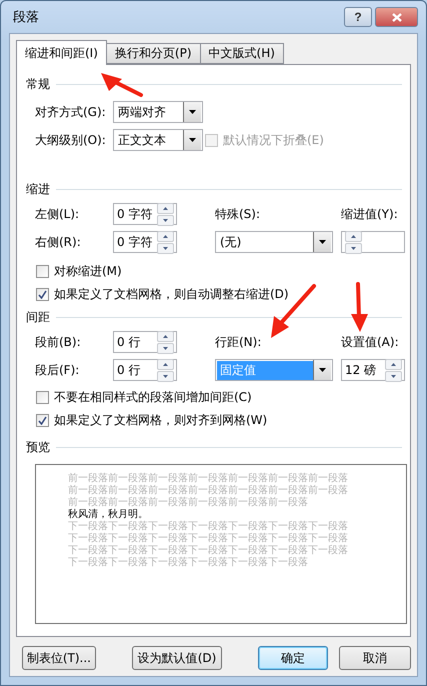 Image resolution: width=427 pixels, height=686 pixels. Describe the element at coordinates (61, 52) in the screenshot. I see `tab: 缩进和间距(I)` at that location.